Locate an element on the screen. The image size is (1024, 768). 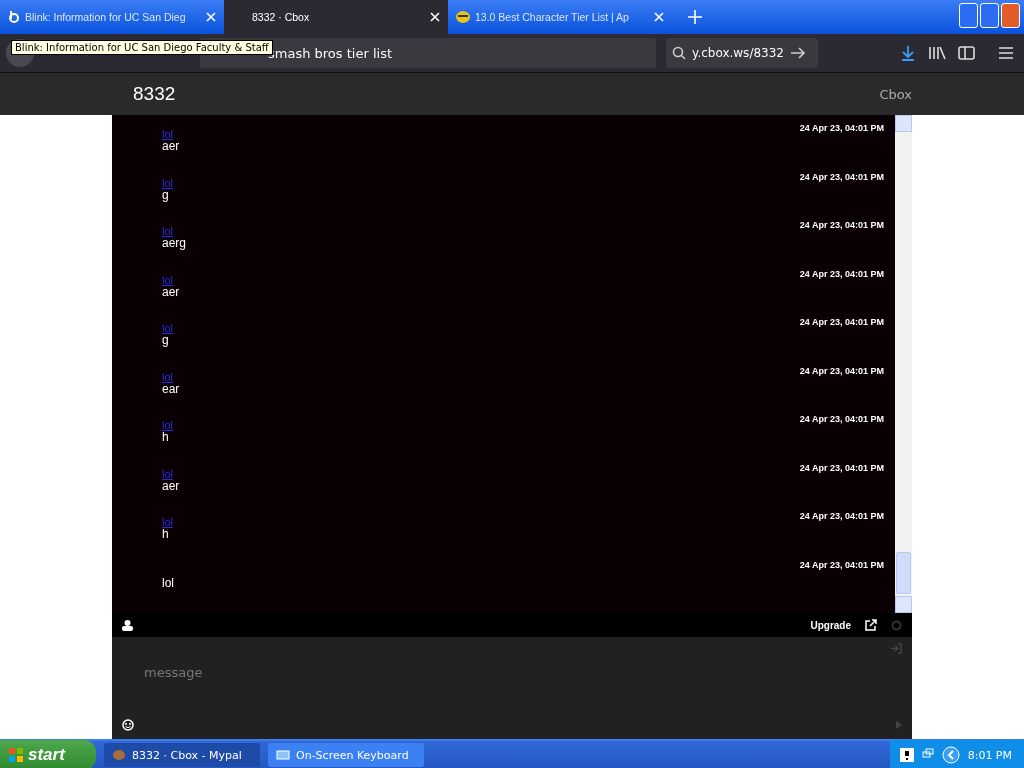
chat-title: 8332 is located at coordinates (154, 94).